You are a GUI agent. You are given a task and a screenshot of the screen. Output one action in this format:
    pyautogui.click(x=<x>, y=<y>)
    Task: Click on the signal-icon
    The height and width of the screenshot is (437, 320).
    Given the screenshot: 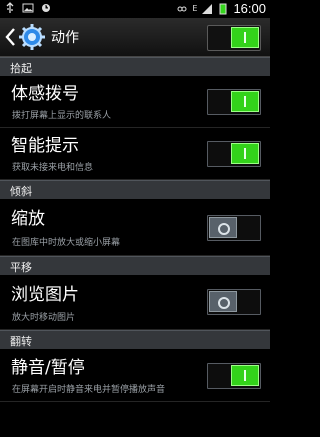 What is the action you would take?
    pyautogui.click(x=207, y=8)
    